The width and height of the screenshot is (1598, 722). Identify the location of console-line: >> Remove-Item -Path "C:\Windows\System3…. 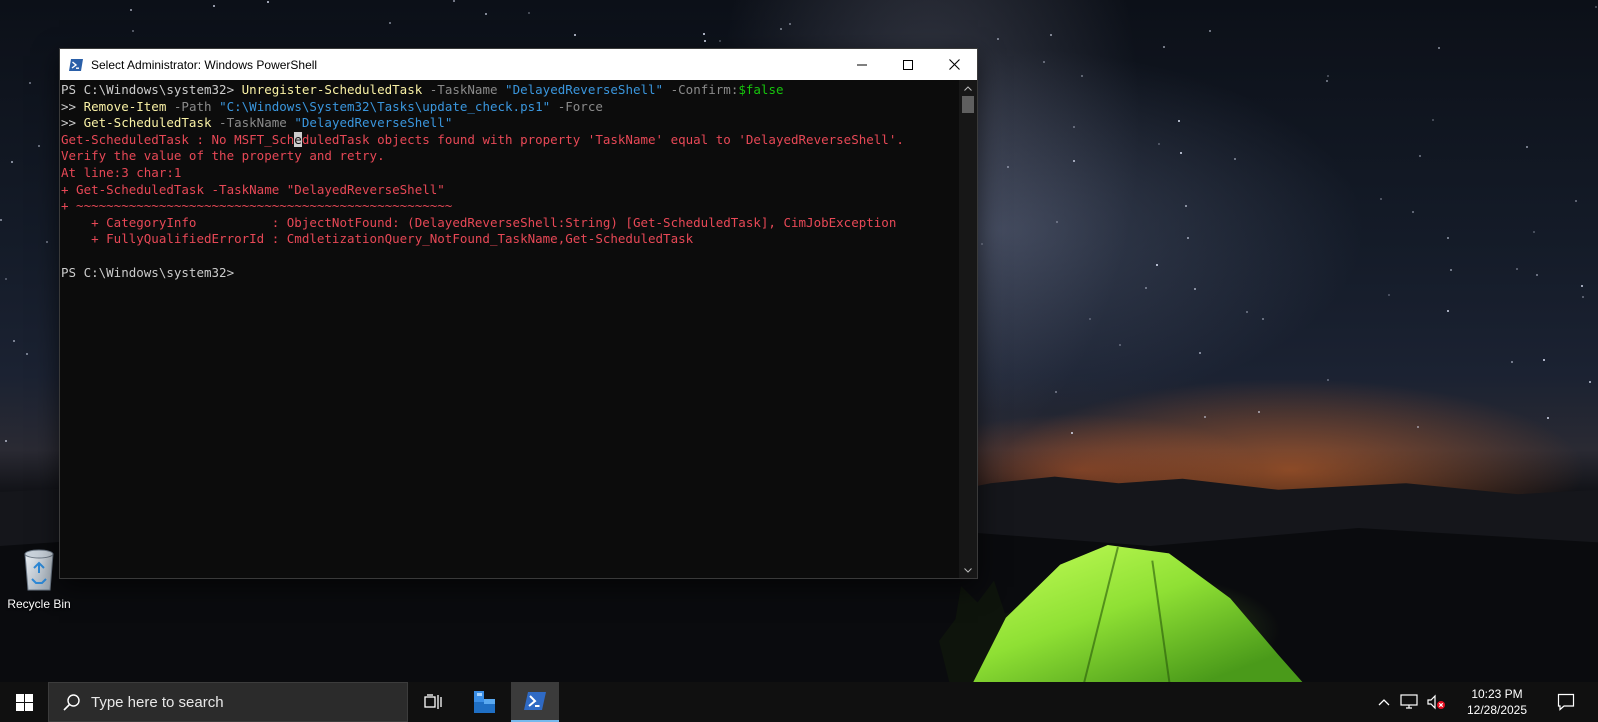
(510, 107).